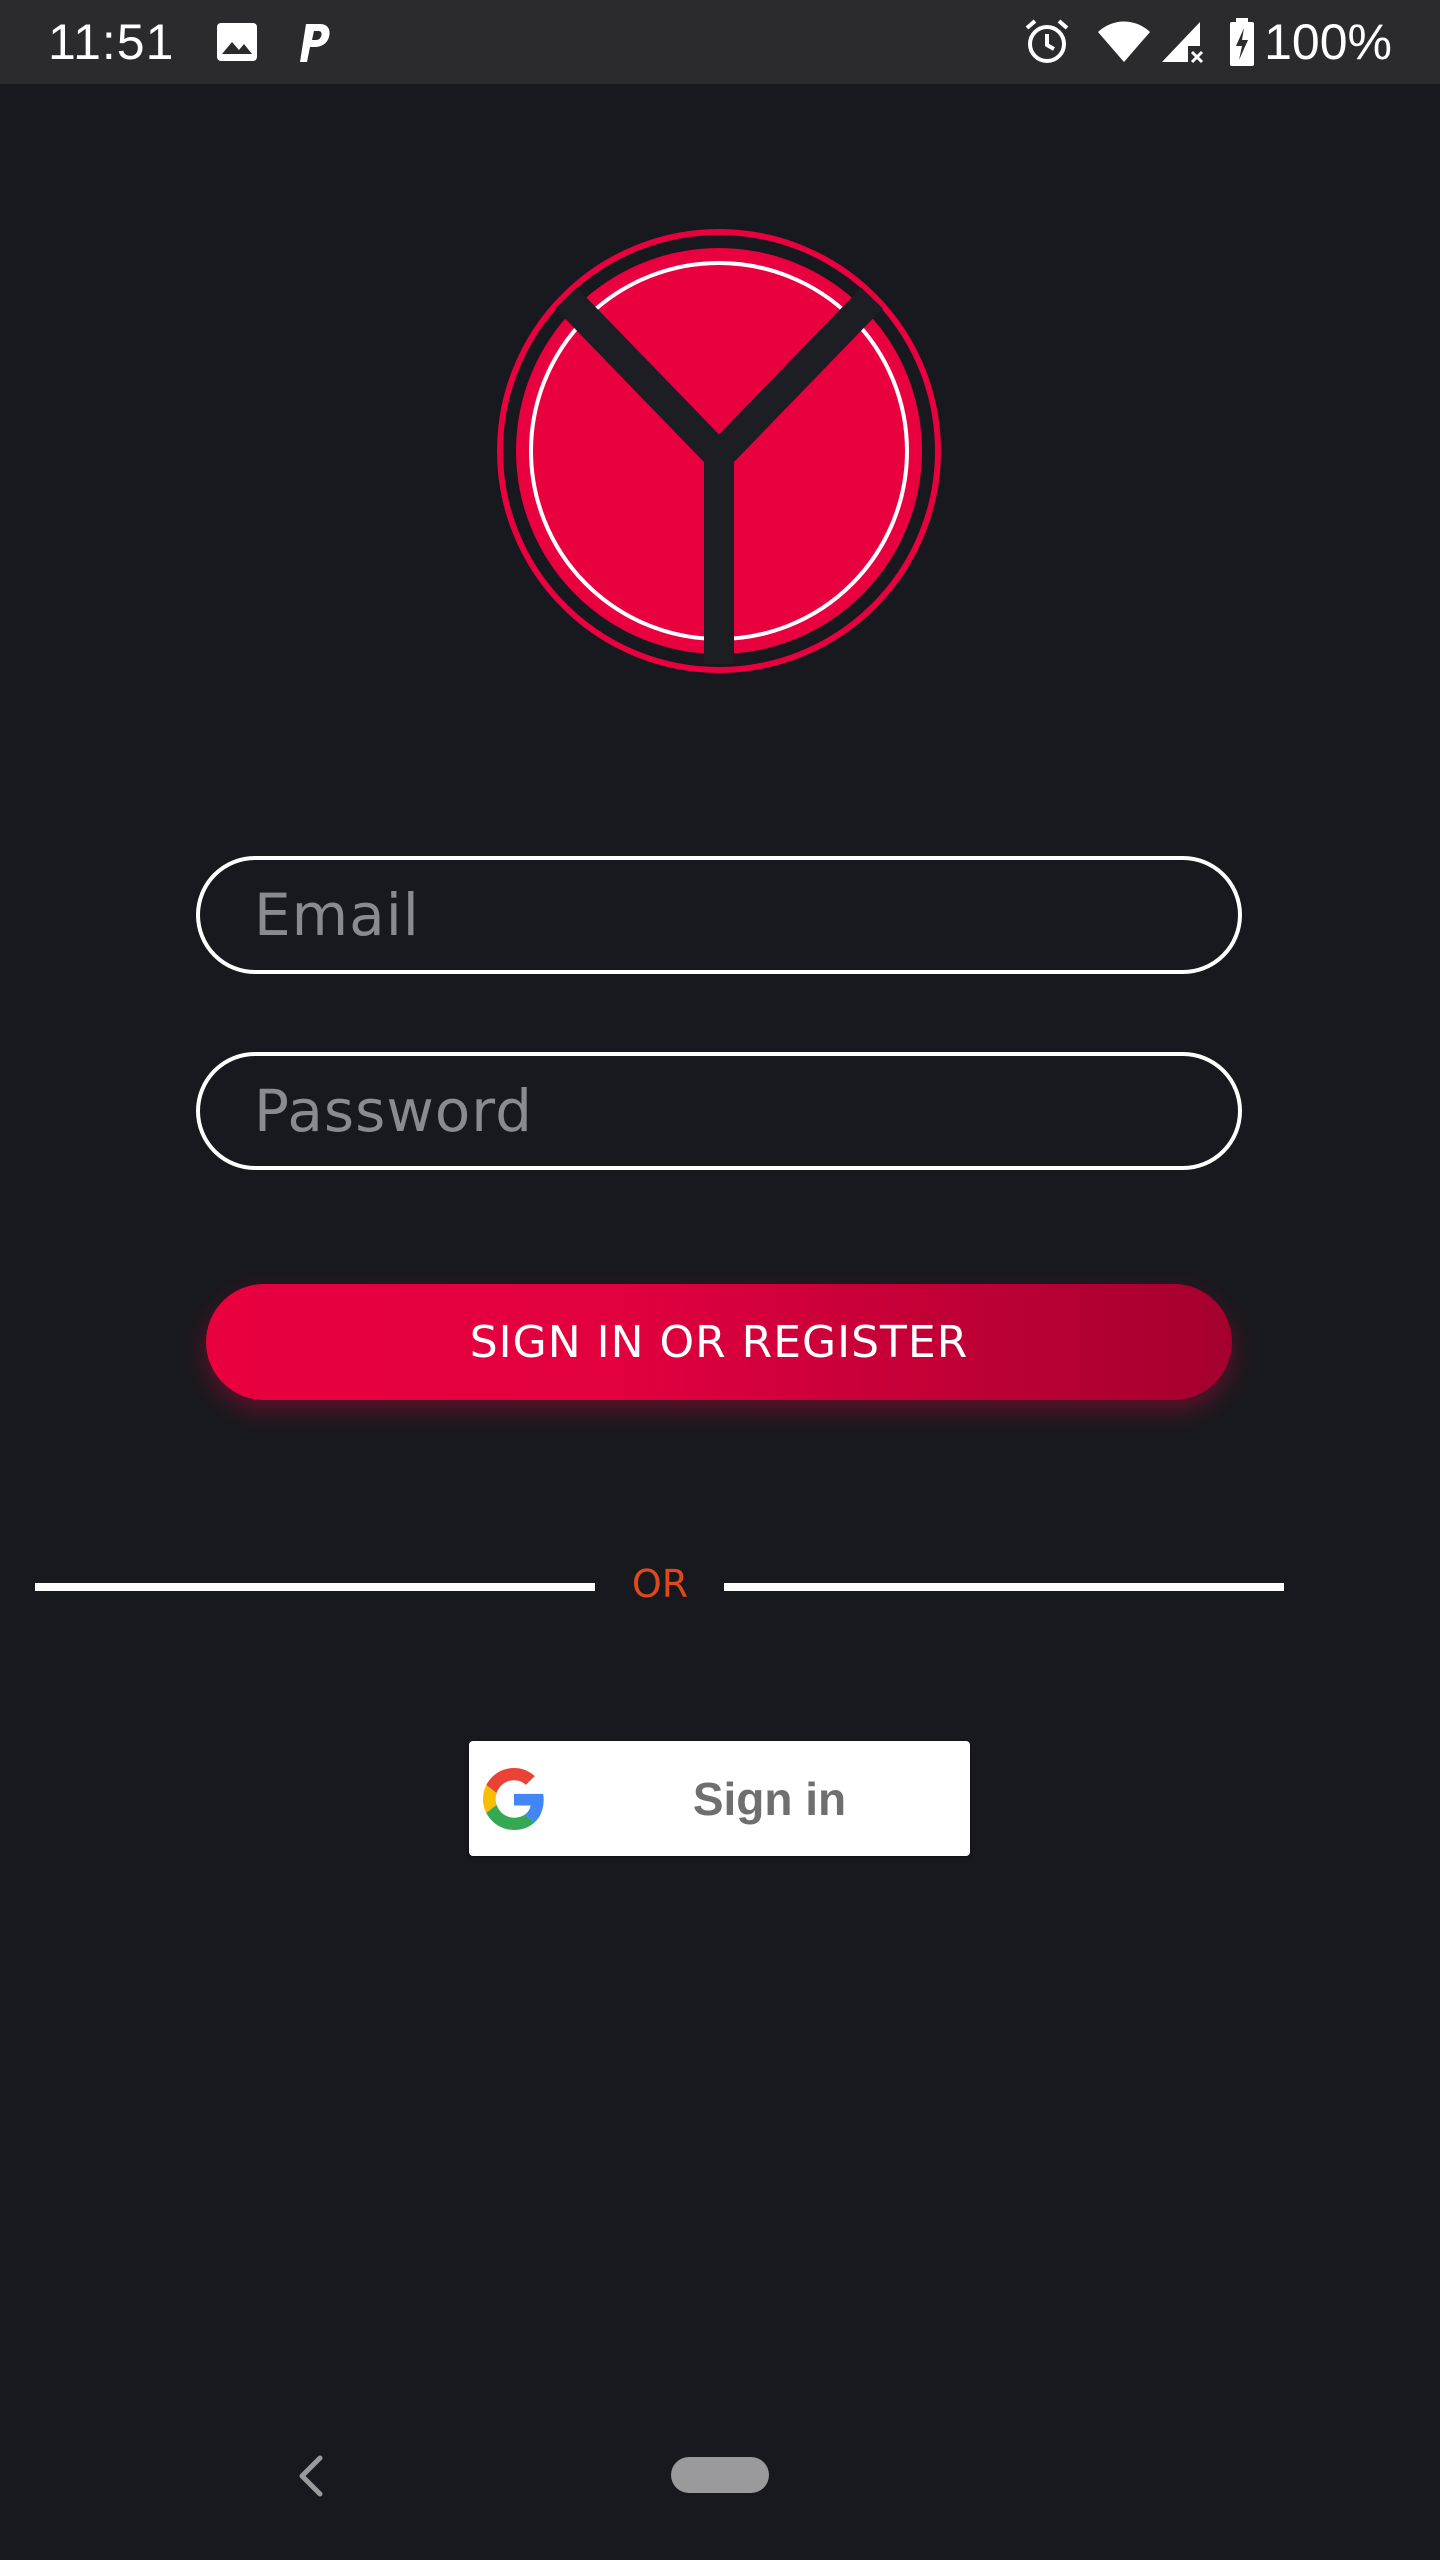  Describe the element at coordinates (719, 1342) in the screenshot. I see `sign-in-or-register-button: SIGN IN OR REGISTER` at that location.